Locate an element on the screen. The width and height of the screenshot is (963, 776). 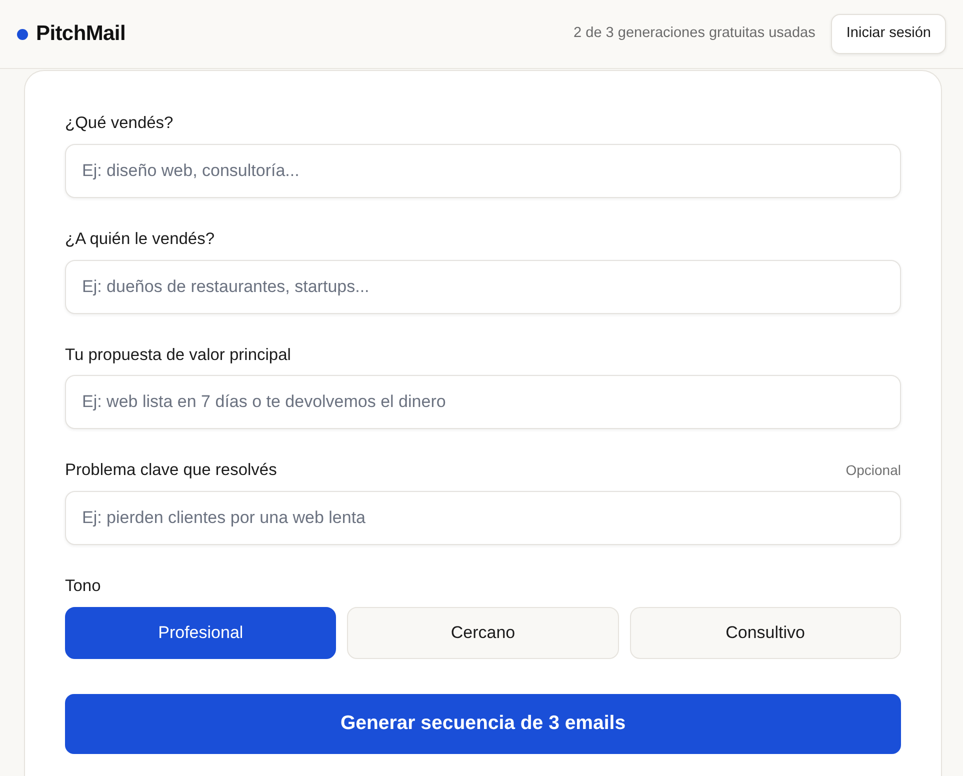
field-label: Tu propuesta de valor principal is located at coordinates (178, 355).